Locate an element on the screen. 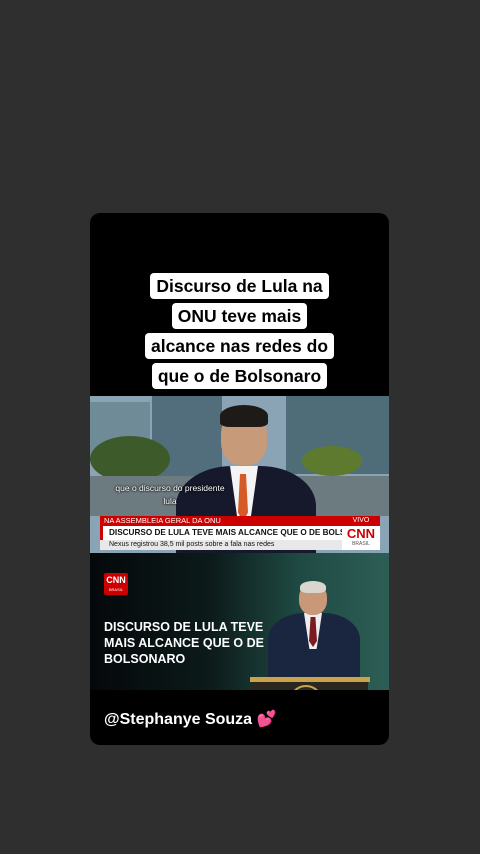 The image size is (480, 854). author-handle: @Stephanye Souza 💕 is located at coordinates (190, 719).